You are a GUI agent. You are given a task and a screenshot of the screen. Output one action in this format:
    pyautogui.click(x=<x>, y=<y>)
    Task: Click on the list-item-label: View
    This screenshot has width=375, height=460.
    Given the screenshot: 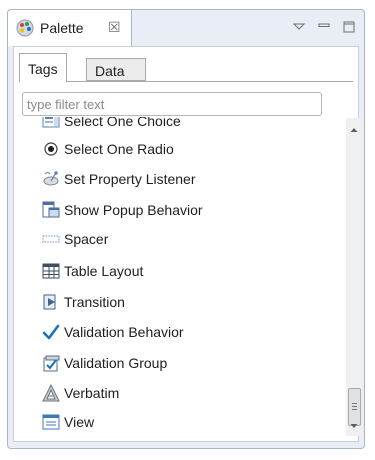 What is the action you would take?
    pyautogui.click(x=79, y=422)
    